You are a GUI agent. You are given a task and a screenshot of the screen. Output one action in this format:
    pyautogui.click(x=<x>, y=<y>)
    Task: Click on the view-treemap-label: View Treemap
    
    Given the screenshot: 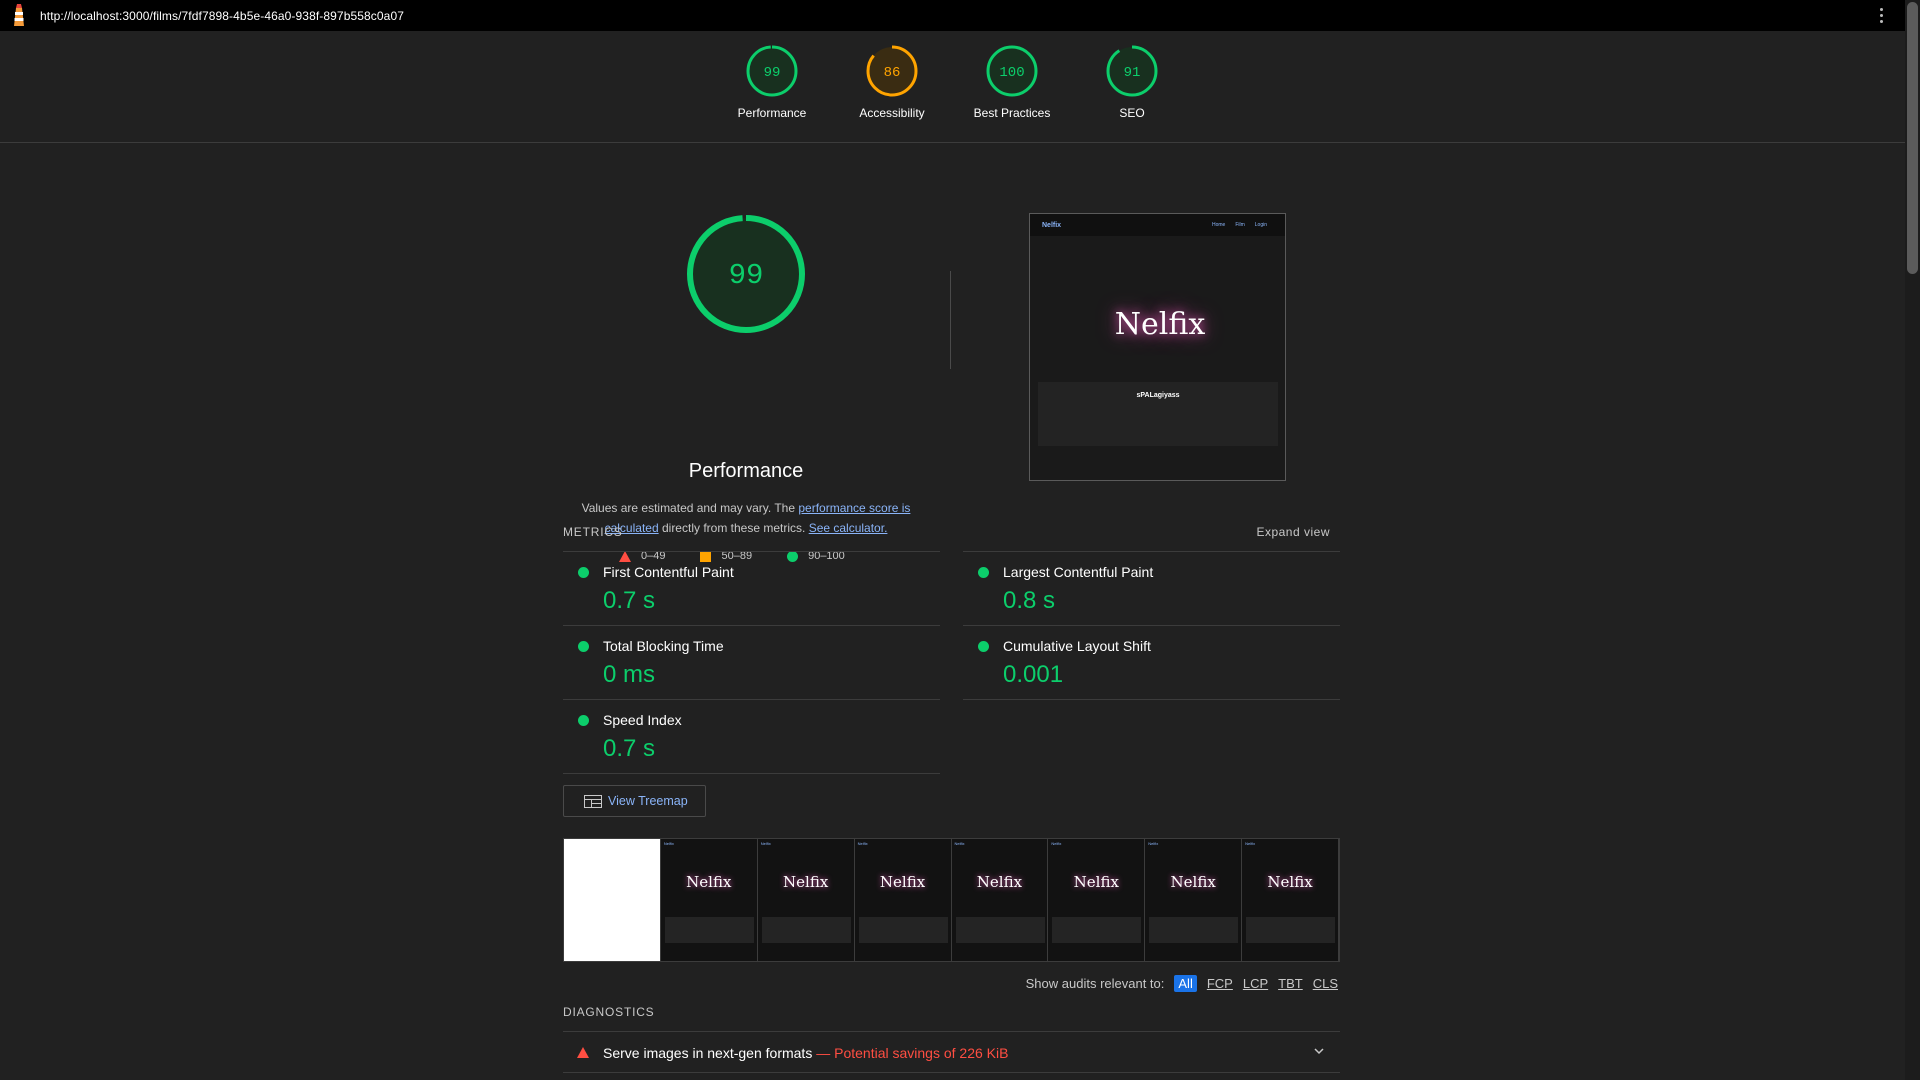 What is the action you would take?
    pyautogui.click(x=648, y=801)
    